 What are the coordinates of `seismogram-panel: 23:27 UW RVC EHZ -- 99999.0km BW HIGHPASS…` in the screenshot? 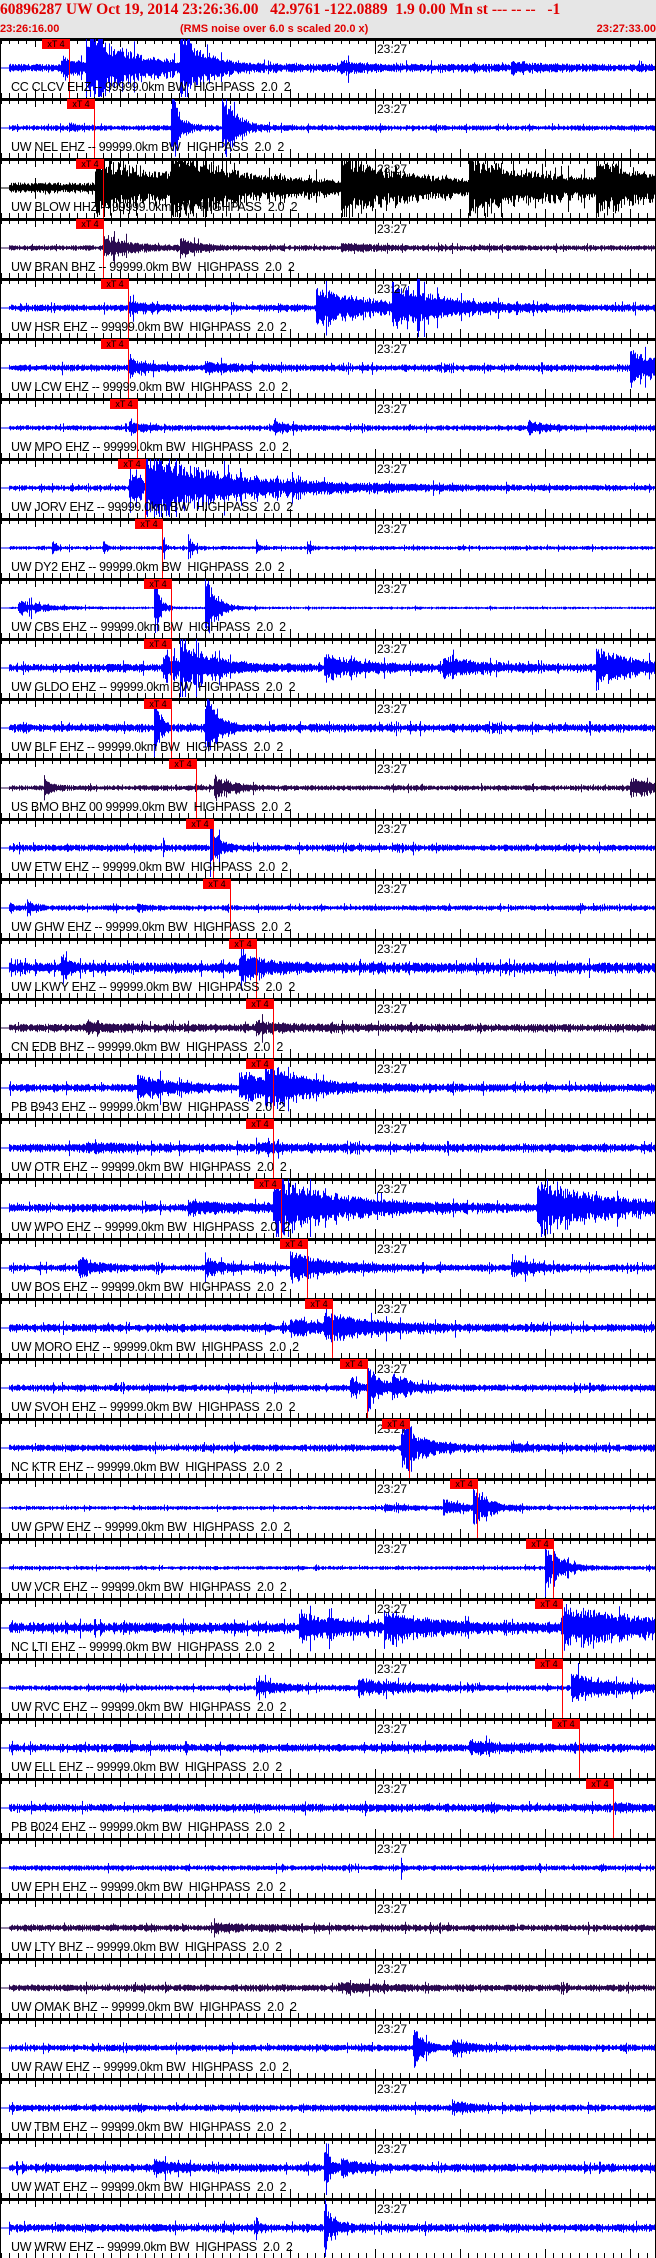 It's located at (328, 1688).